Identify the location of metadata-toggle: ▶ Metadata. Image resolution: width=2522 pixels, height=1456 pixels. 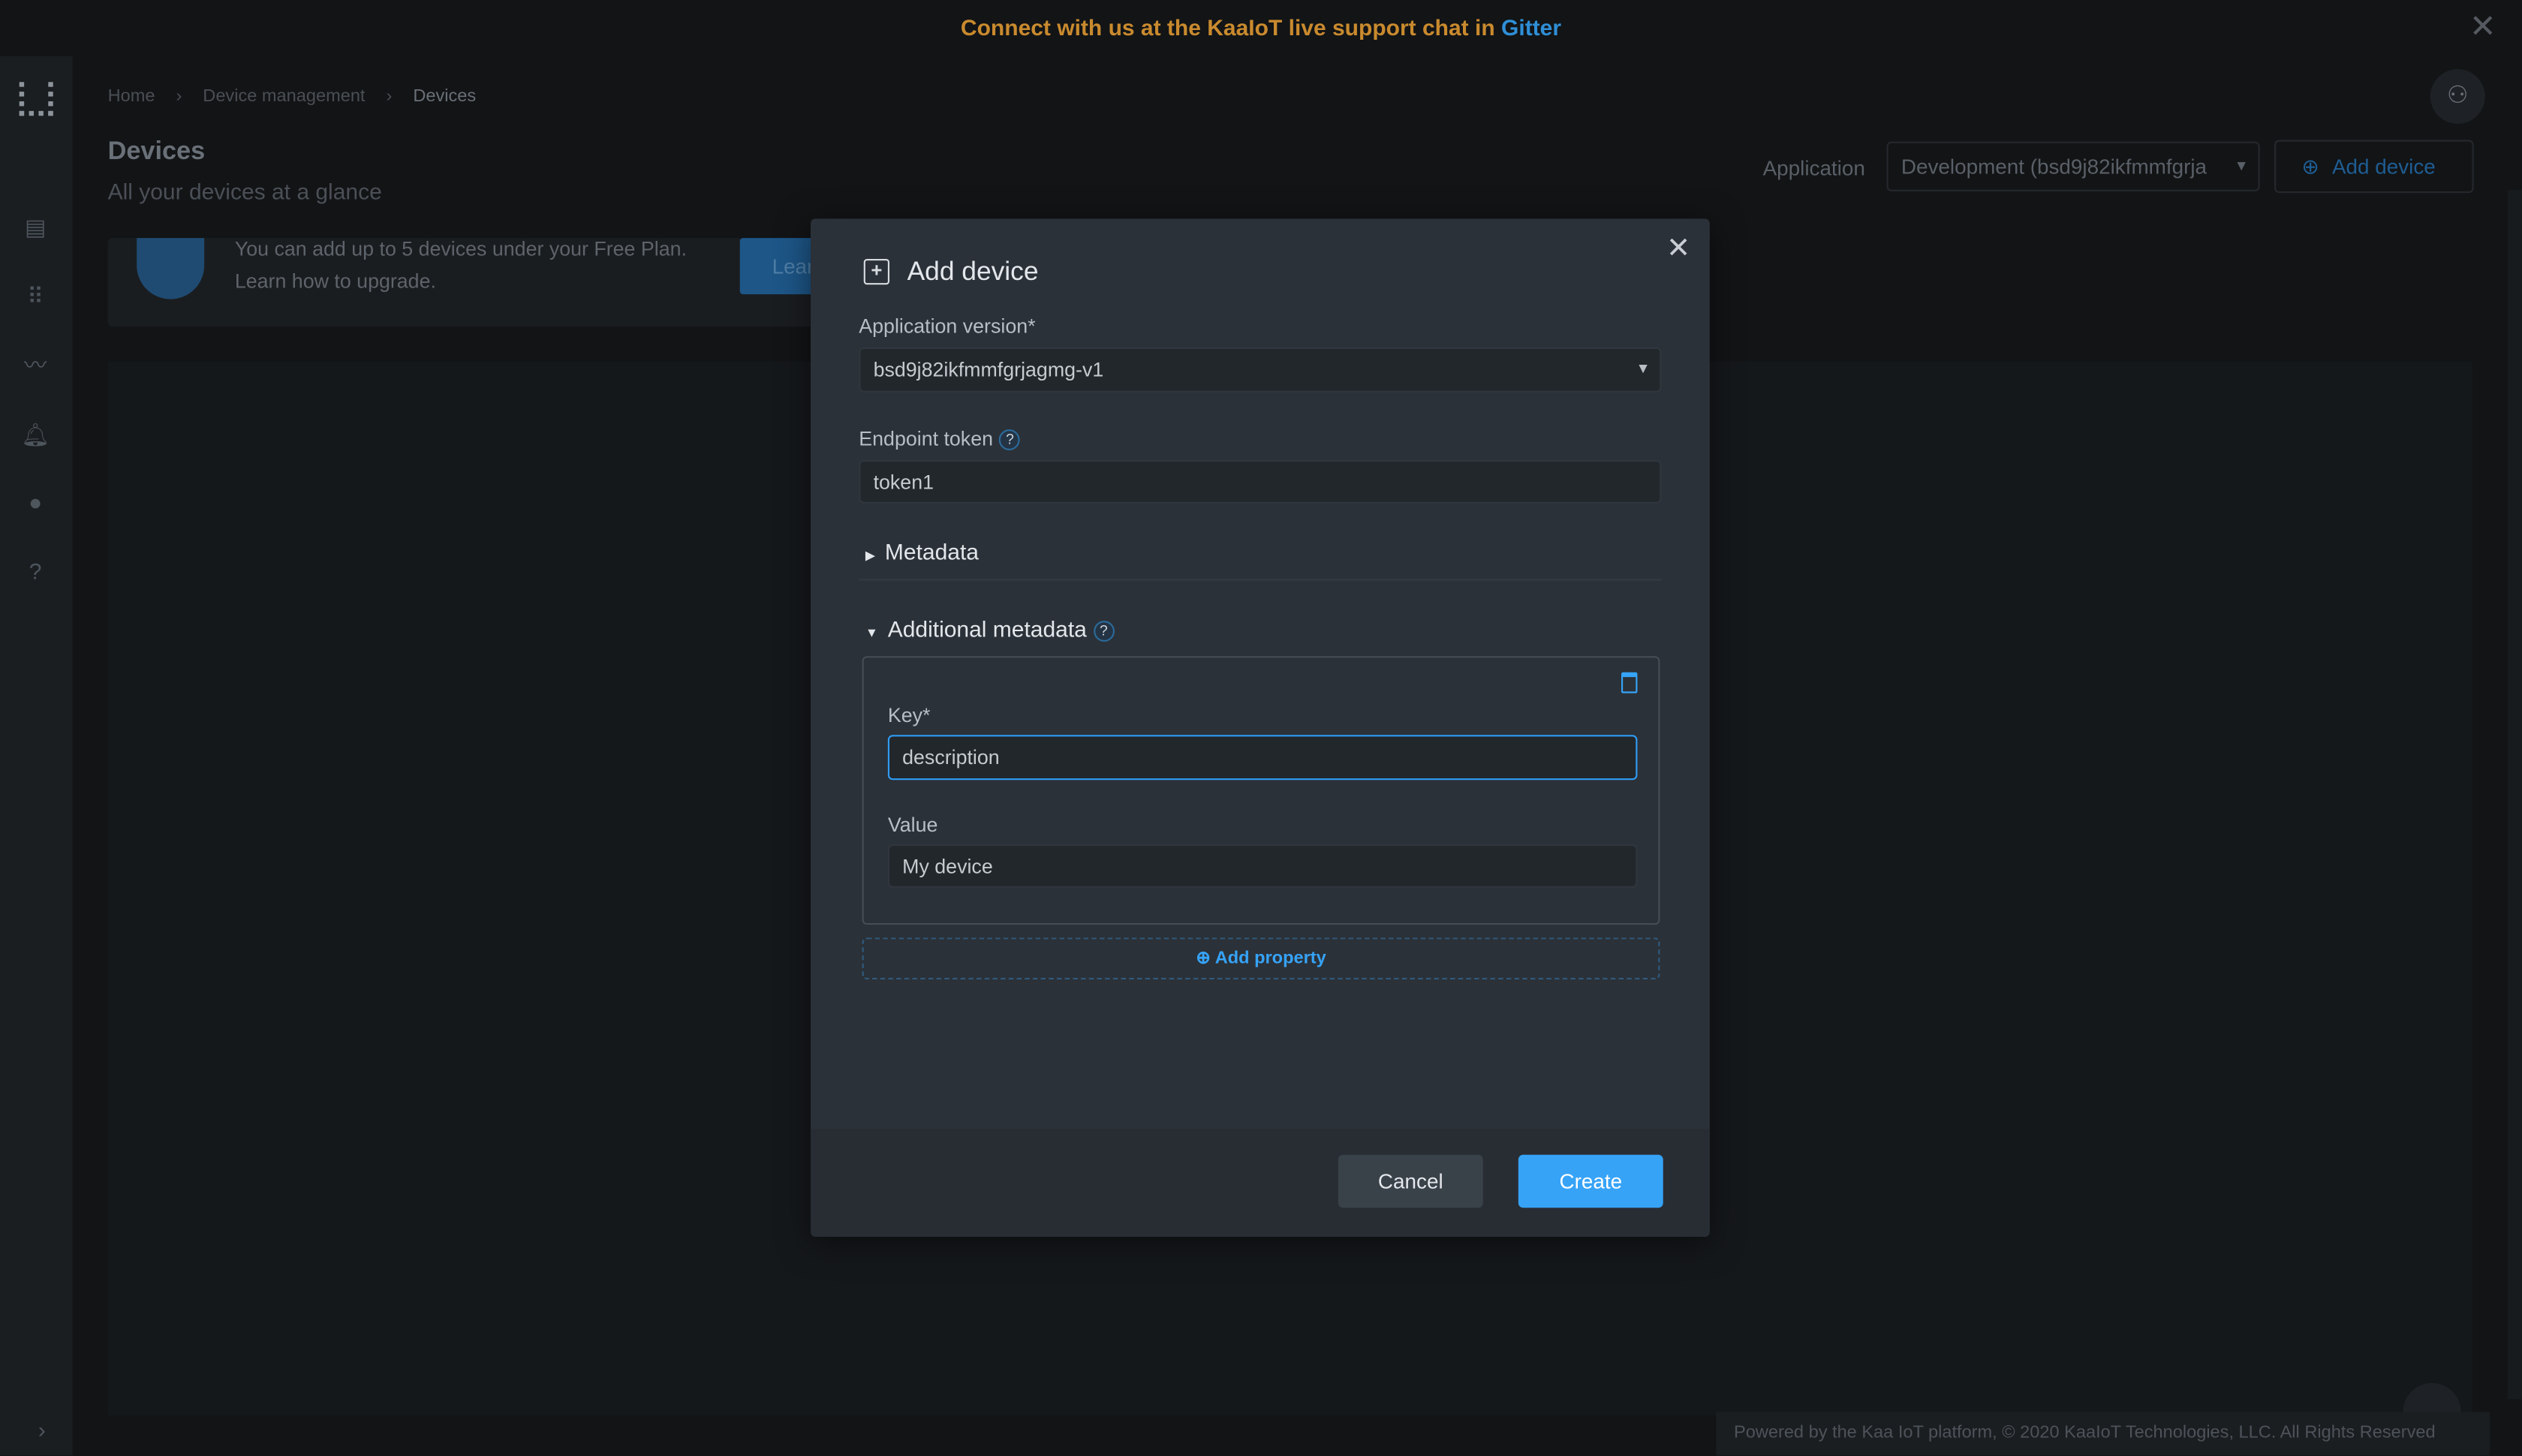
(922, 551).